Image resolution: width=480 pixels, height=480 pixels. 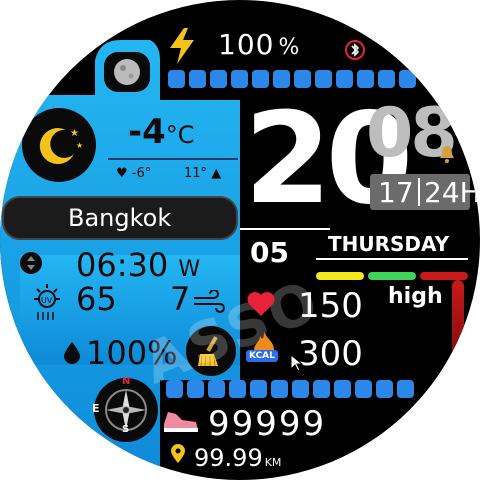 I want to click on bell-icon, so click(x=447, y=156).